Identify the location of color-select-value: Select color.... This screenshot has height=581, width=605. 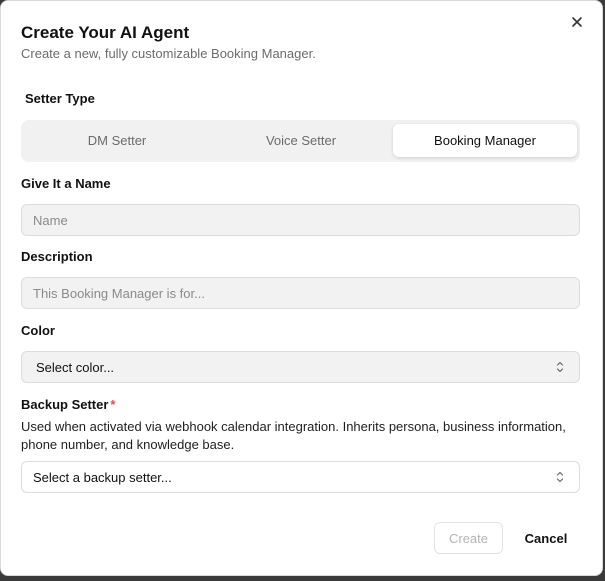
(75, 367).